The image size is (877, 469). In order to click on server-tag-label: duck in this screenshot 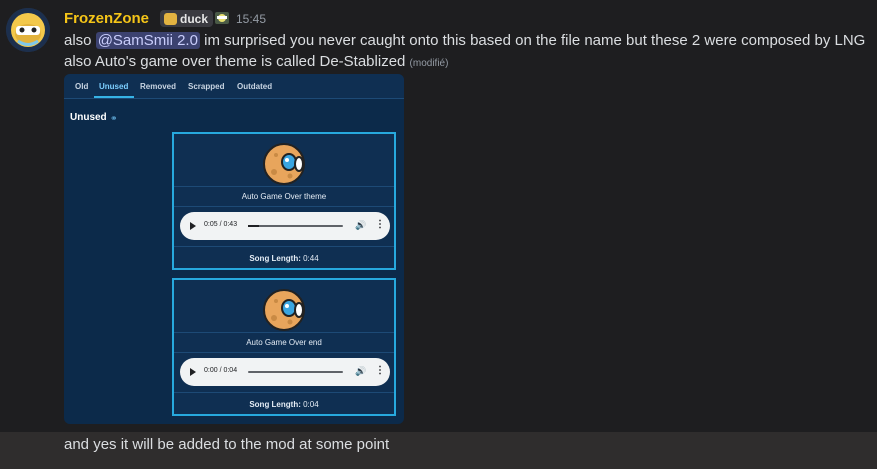, I will do `click(194, 18)`.